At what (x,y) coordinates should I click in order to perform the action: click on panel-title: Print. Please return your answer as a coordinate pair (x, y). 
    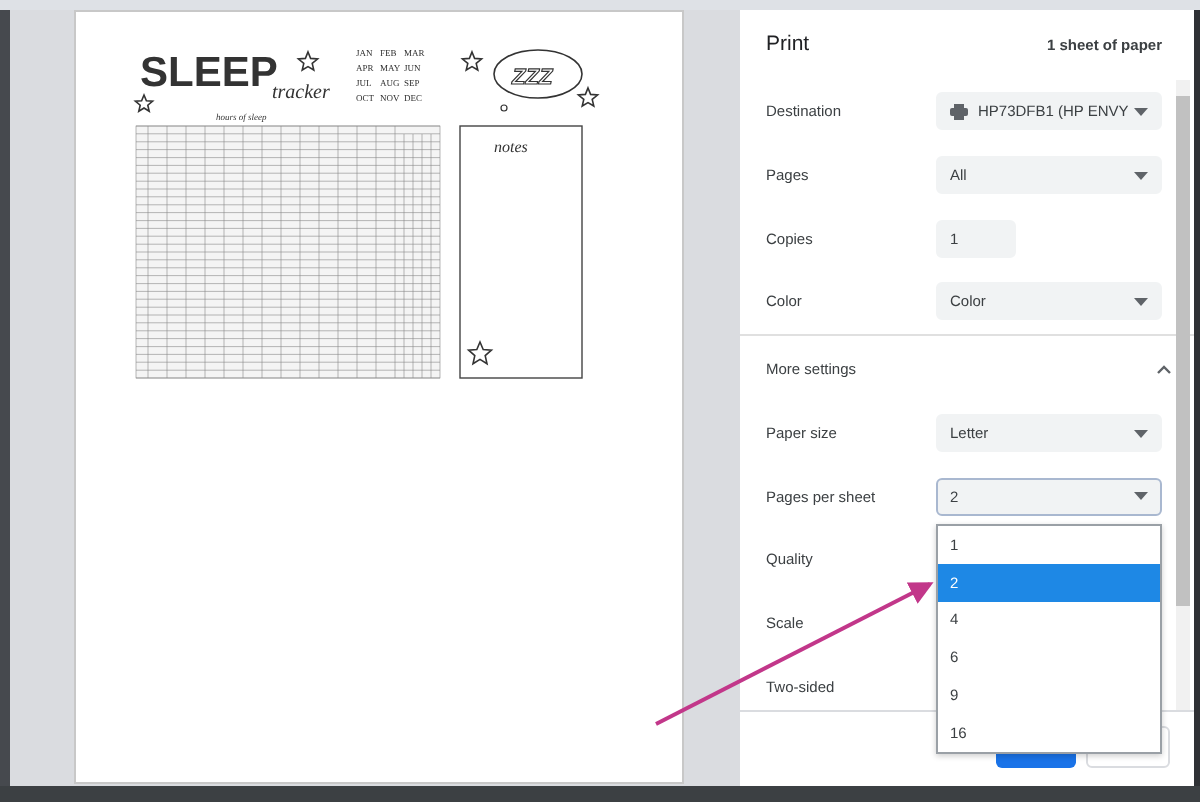
    Looking at the image, I should click on (788, 44).